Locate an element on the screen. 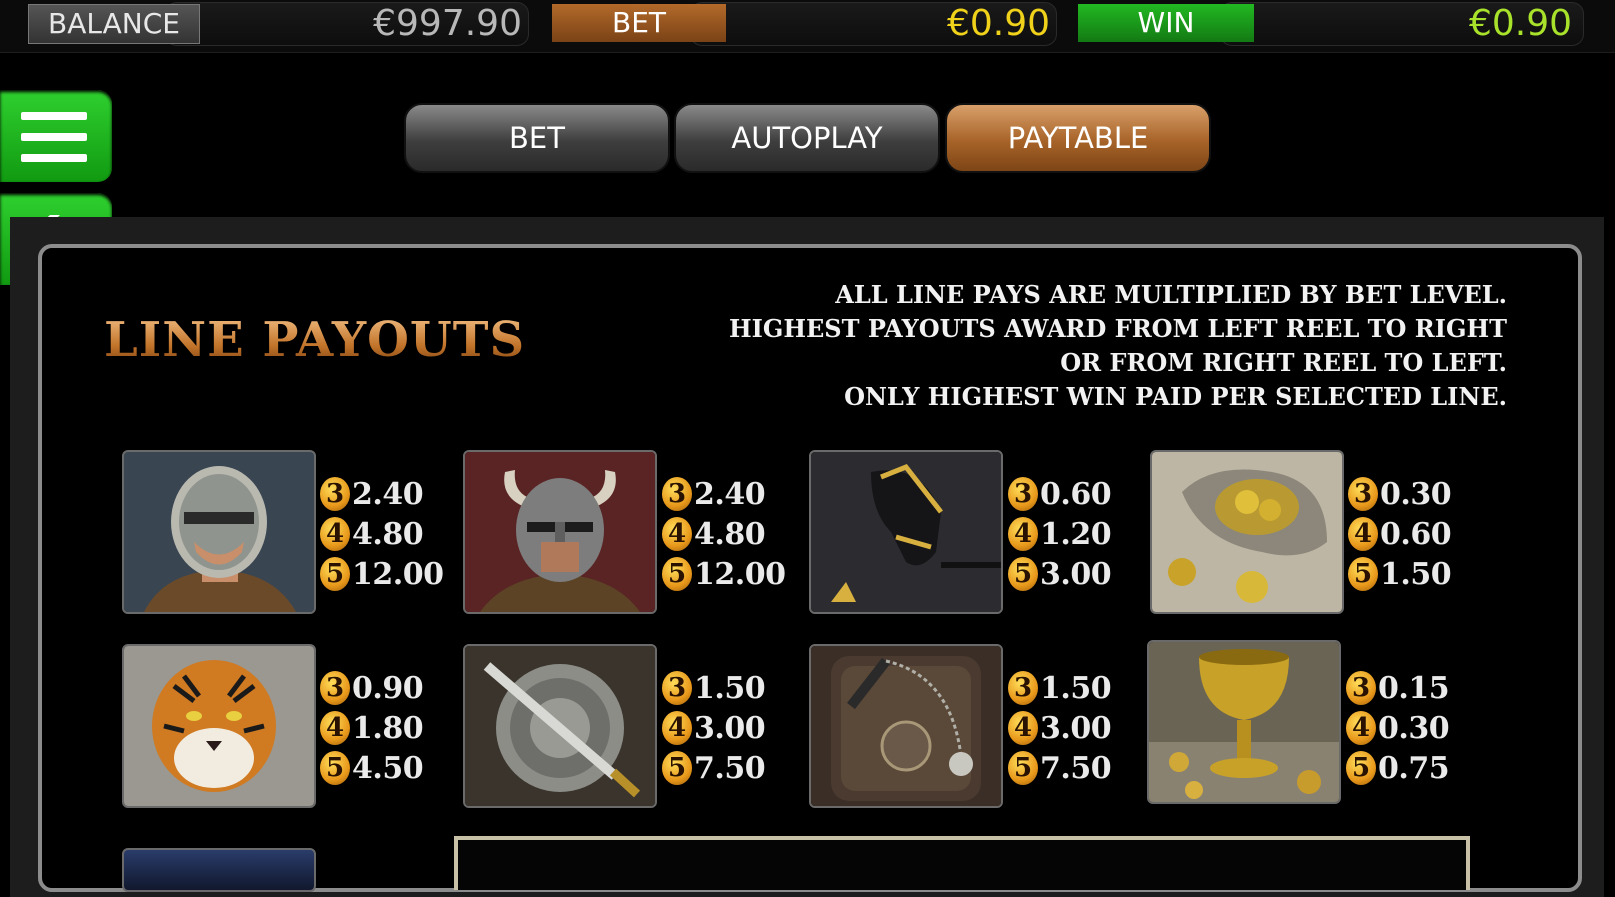 The image size is (1615, 897). win-label: WIN is located at coordinates (1166, 23).